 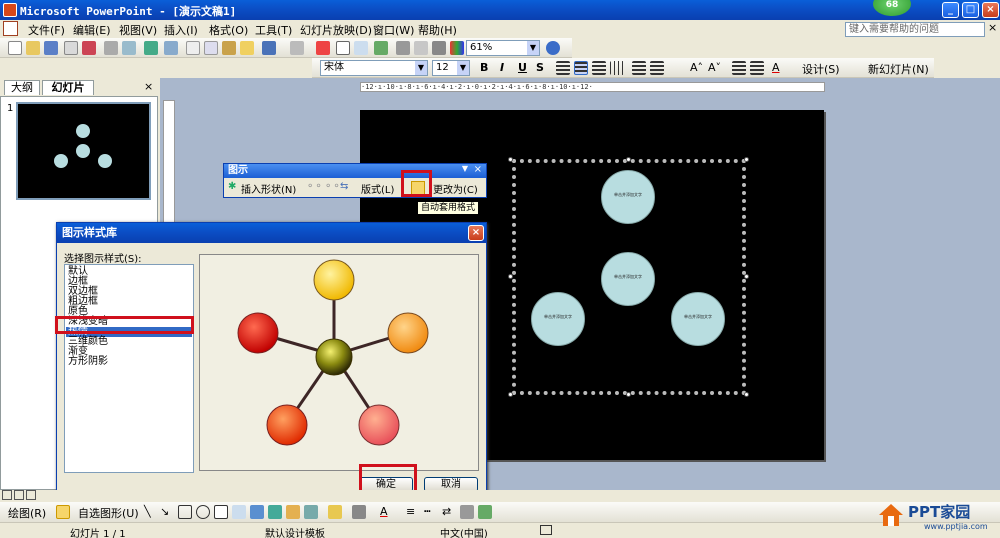 I want to click on maximize-button: □, so click(x=970, y=10).